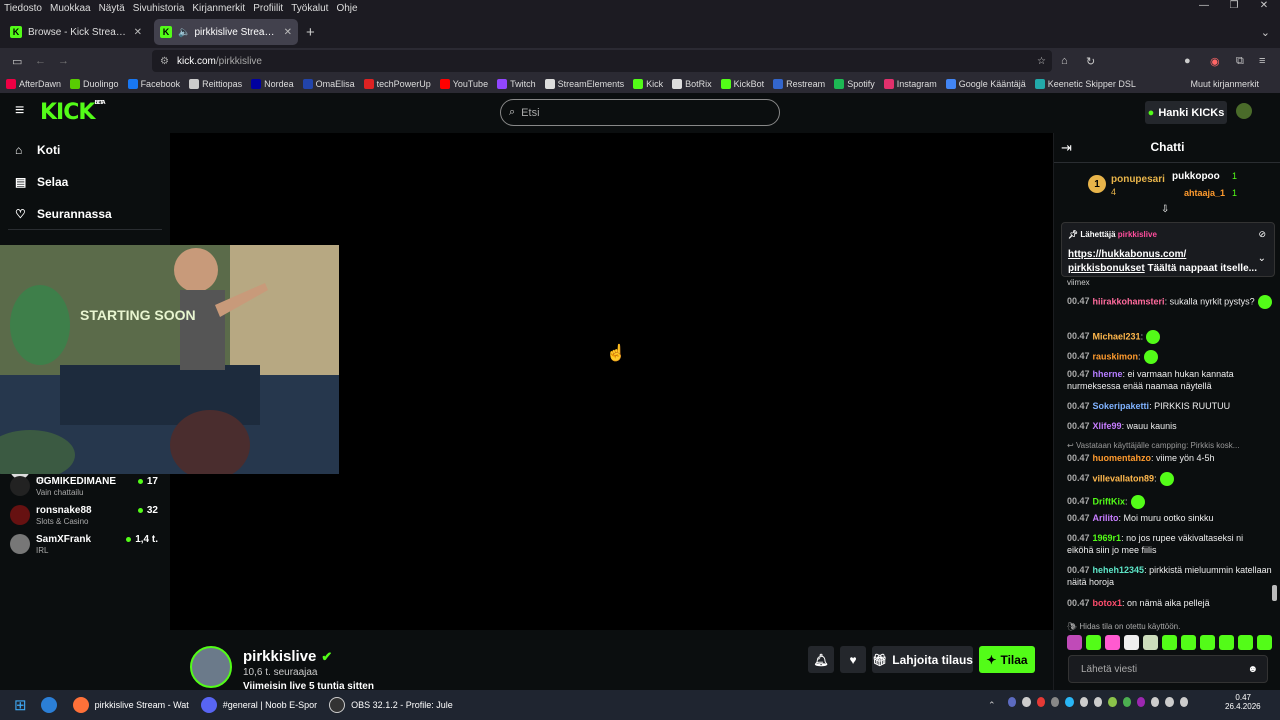  Describe the element at coordinates (130, 705) in the screenshot. I see `taskbar-firefox: pirkkislive Stream - Wat` at that location.